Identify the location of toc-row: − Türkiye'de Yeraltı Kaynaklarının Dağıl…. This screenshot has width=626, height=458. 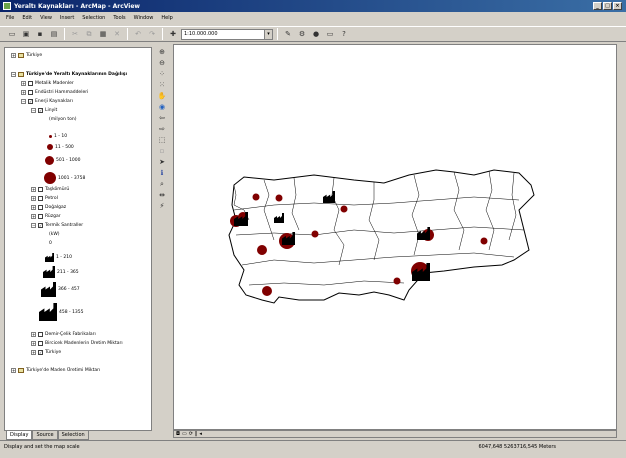
(69, 74).